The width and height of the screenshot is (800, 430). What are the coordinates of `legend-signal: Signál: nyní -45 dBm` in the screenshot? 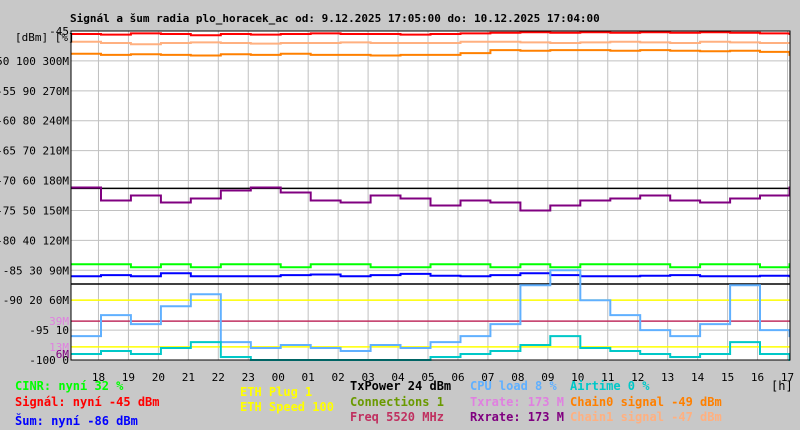 It's located at (87, 402).